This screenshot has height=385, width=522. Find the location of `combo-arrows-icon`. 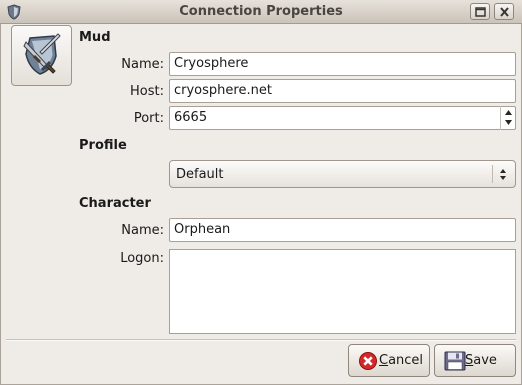

combo-arrows-icon is located at coordinates (503, 174).